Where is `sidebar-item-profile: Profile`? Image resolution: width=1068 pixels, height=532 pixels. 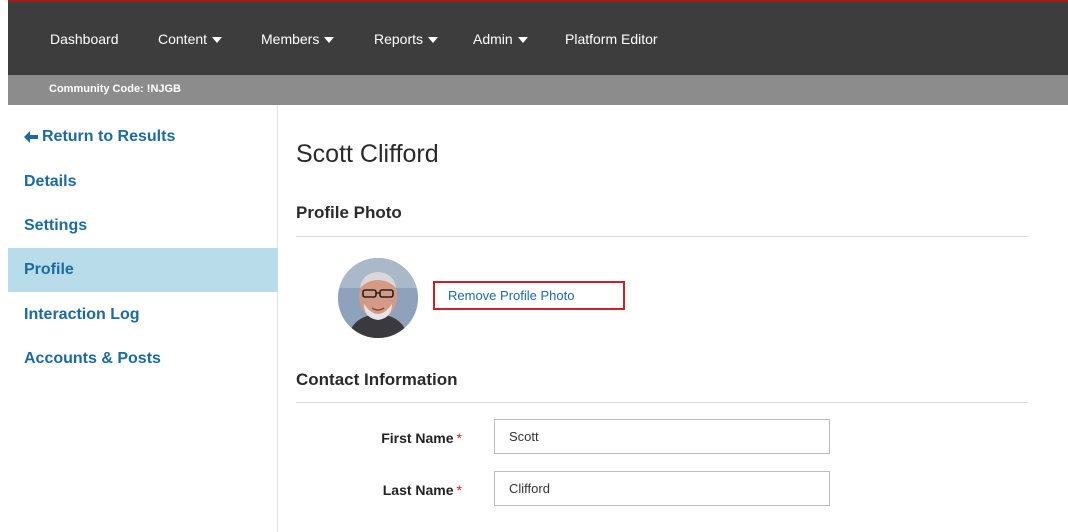 sidebar-item-profile: Profile is located at coordinates (143, 270).